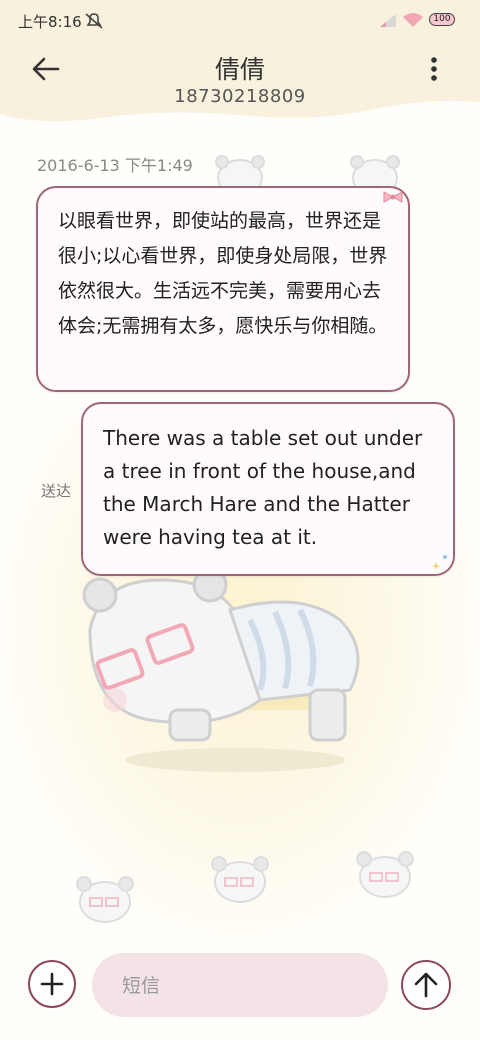 This screenshot has height=1040, width=480. I want to click on status-time: 上午8:16, so click(50, 22).